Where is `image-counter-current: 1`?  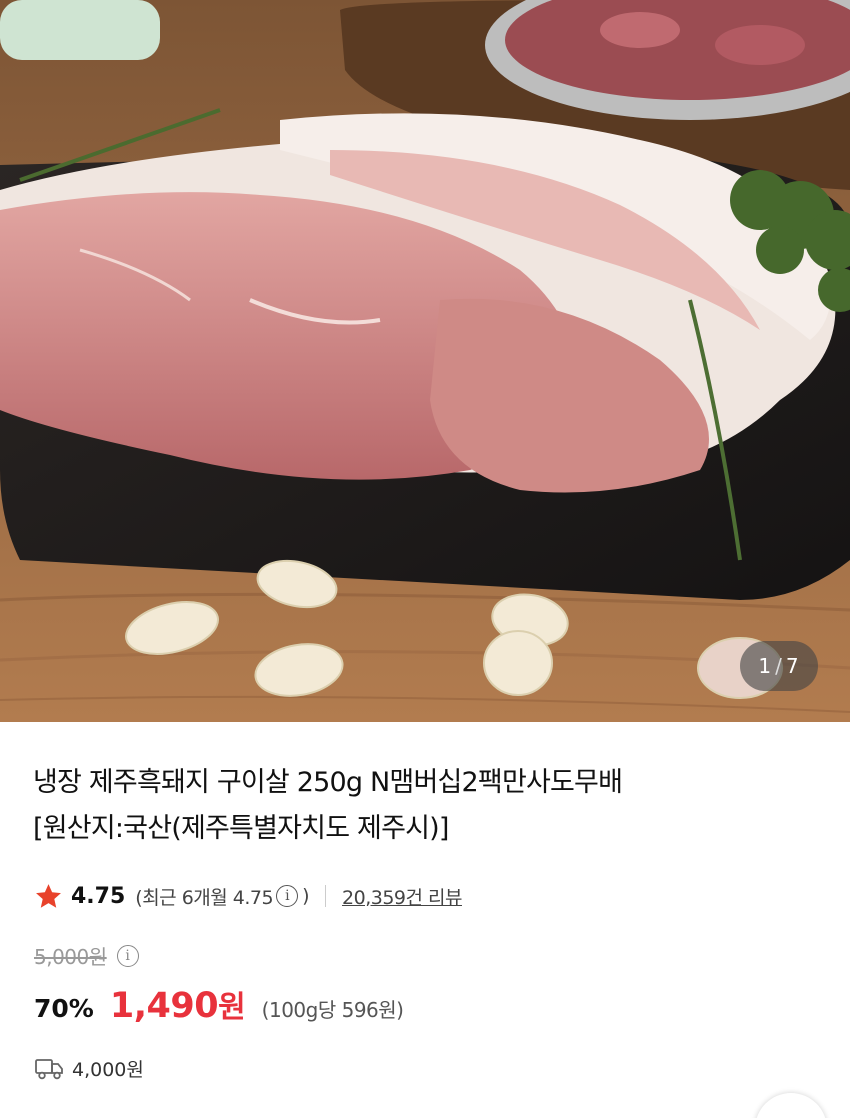
image-counter-current: 1 is located at coordinates (765, 666).